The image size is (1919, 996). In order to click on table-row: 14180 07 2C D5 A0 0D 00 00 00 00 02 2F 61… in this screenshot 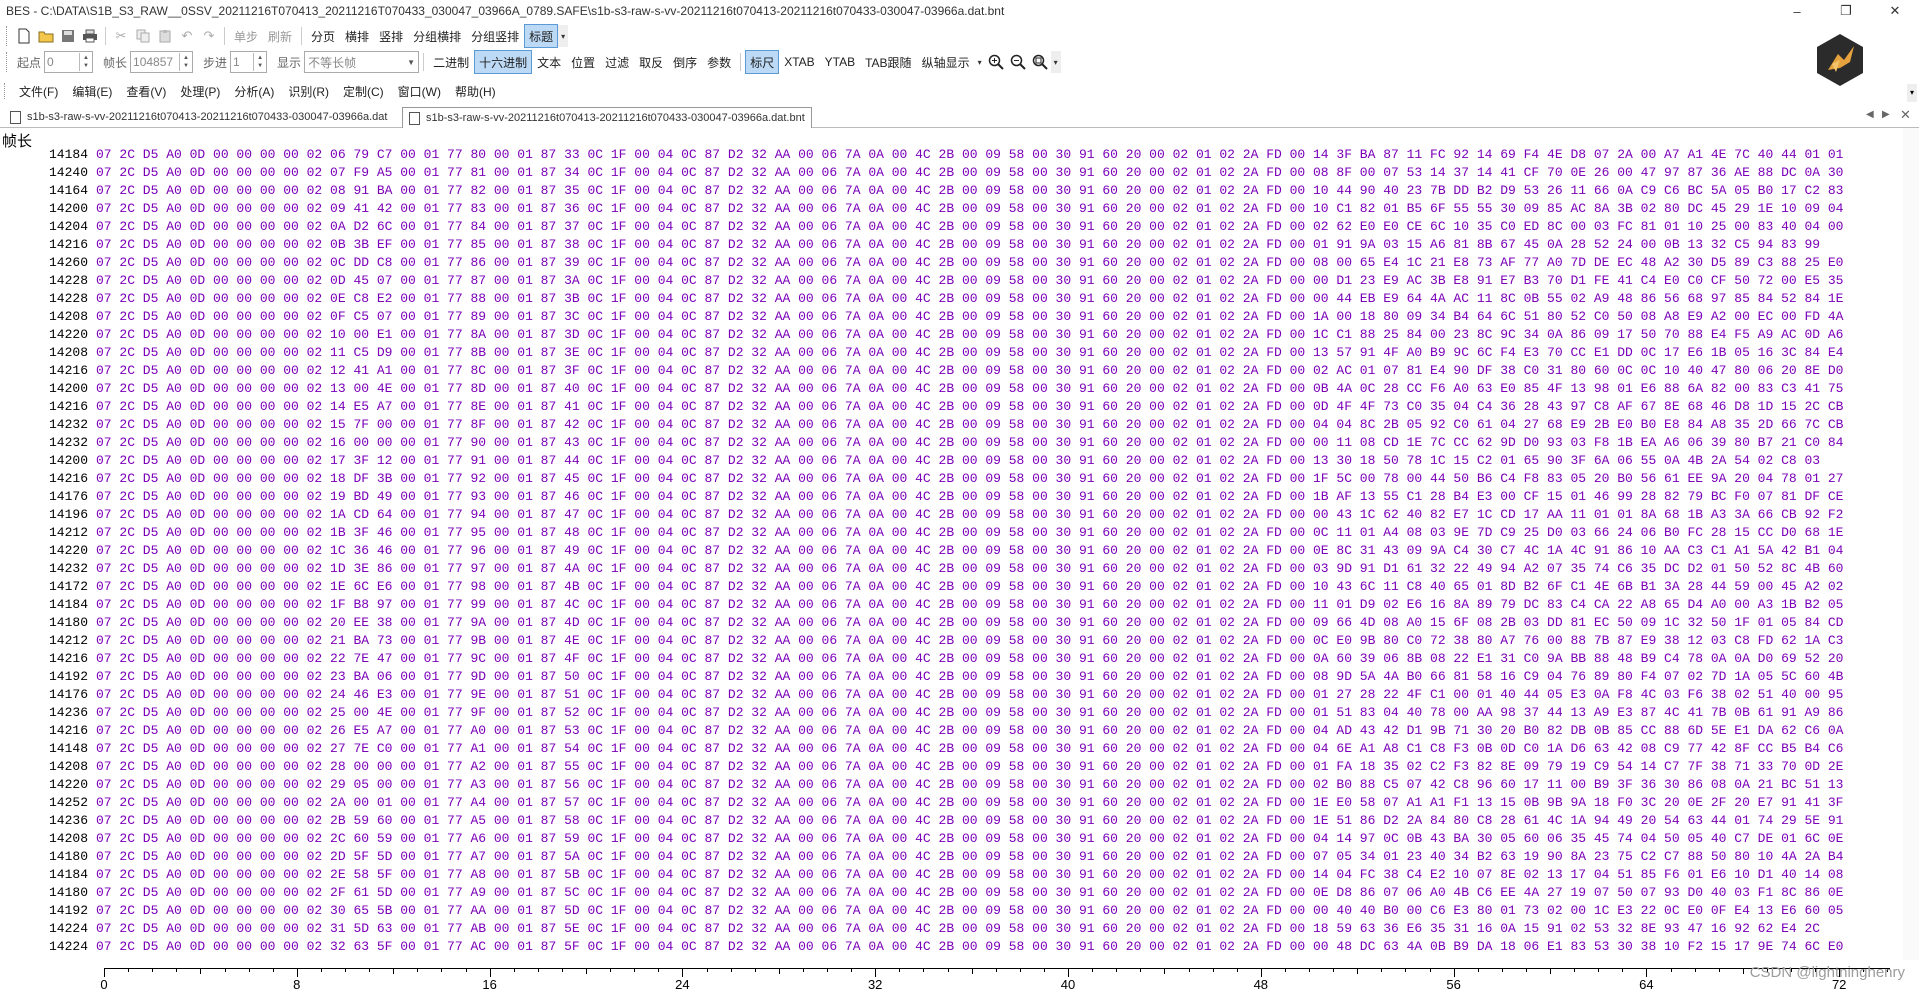, I will do `click(950, 893)`.